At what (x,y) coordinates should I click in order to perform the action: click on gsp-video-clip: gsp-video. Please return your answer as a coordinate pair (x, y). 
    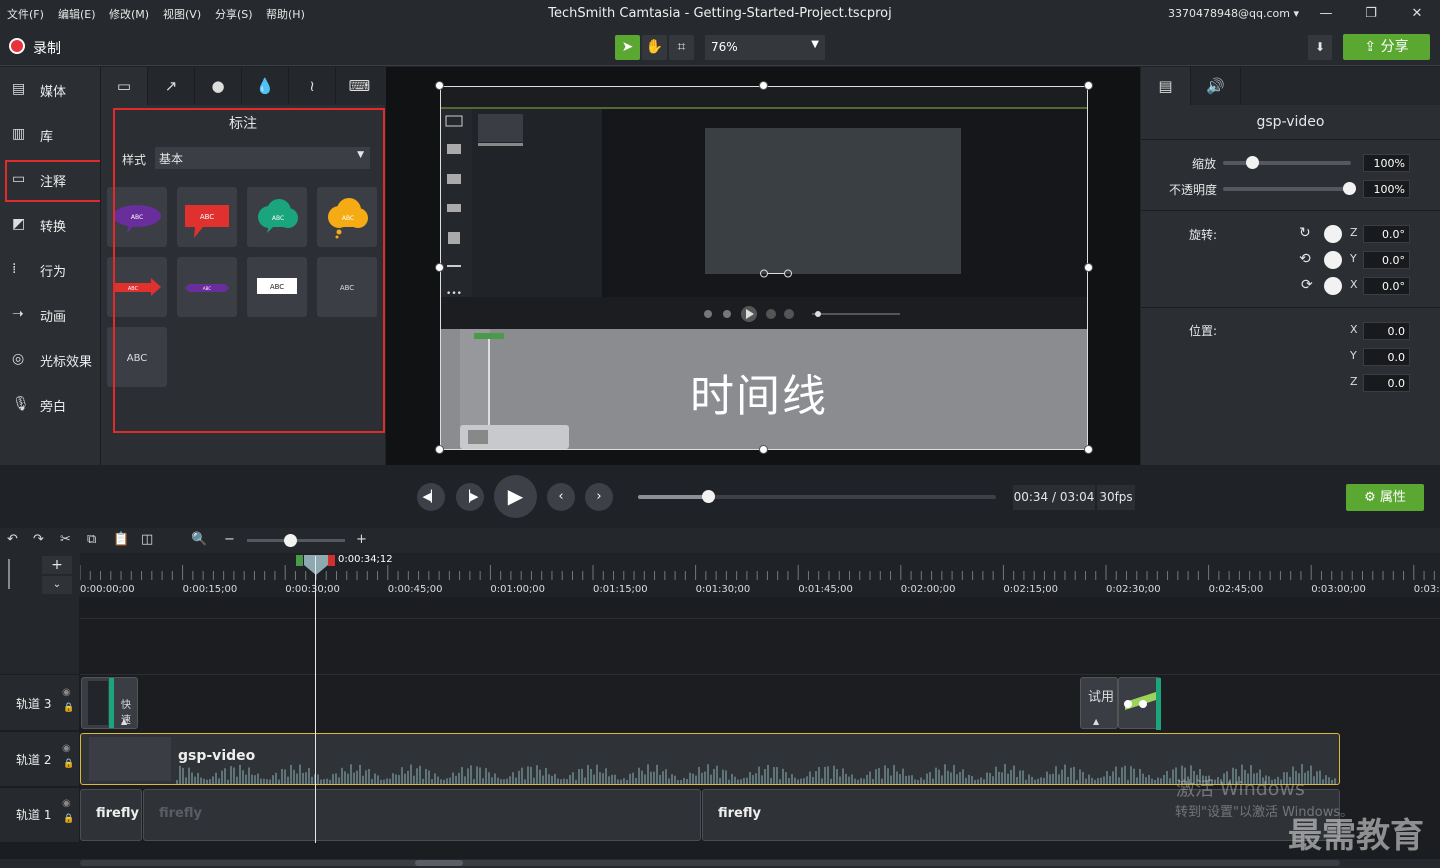
    Looking at the image, I should click on (710, 759).